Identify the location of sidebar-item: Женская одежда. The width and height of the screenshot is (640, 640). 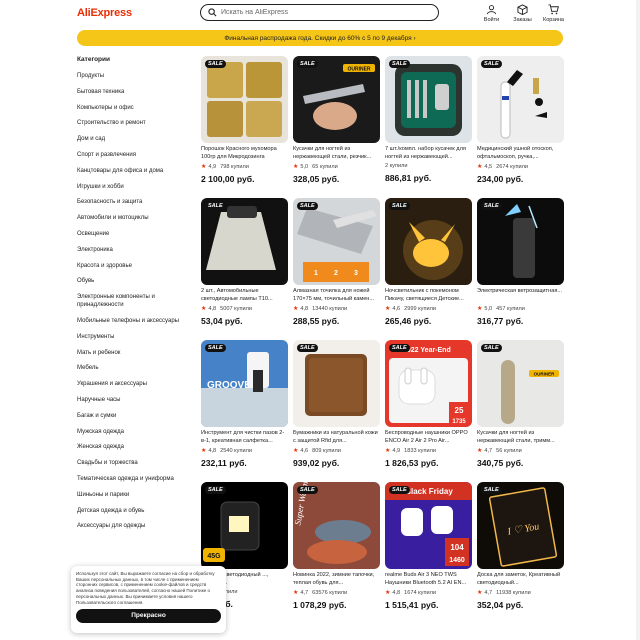
(136, 447).